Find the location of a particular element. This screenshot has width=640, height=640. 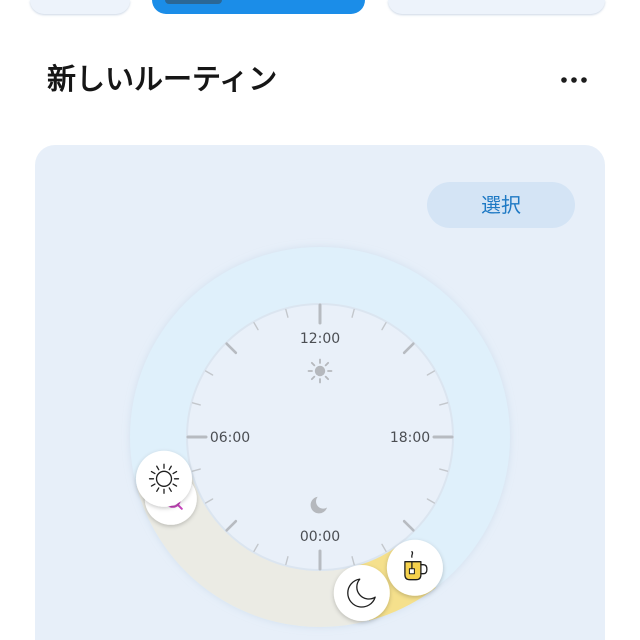

moon-handle is located at coordinates (361, 593).